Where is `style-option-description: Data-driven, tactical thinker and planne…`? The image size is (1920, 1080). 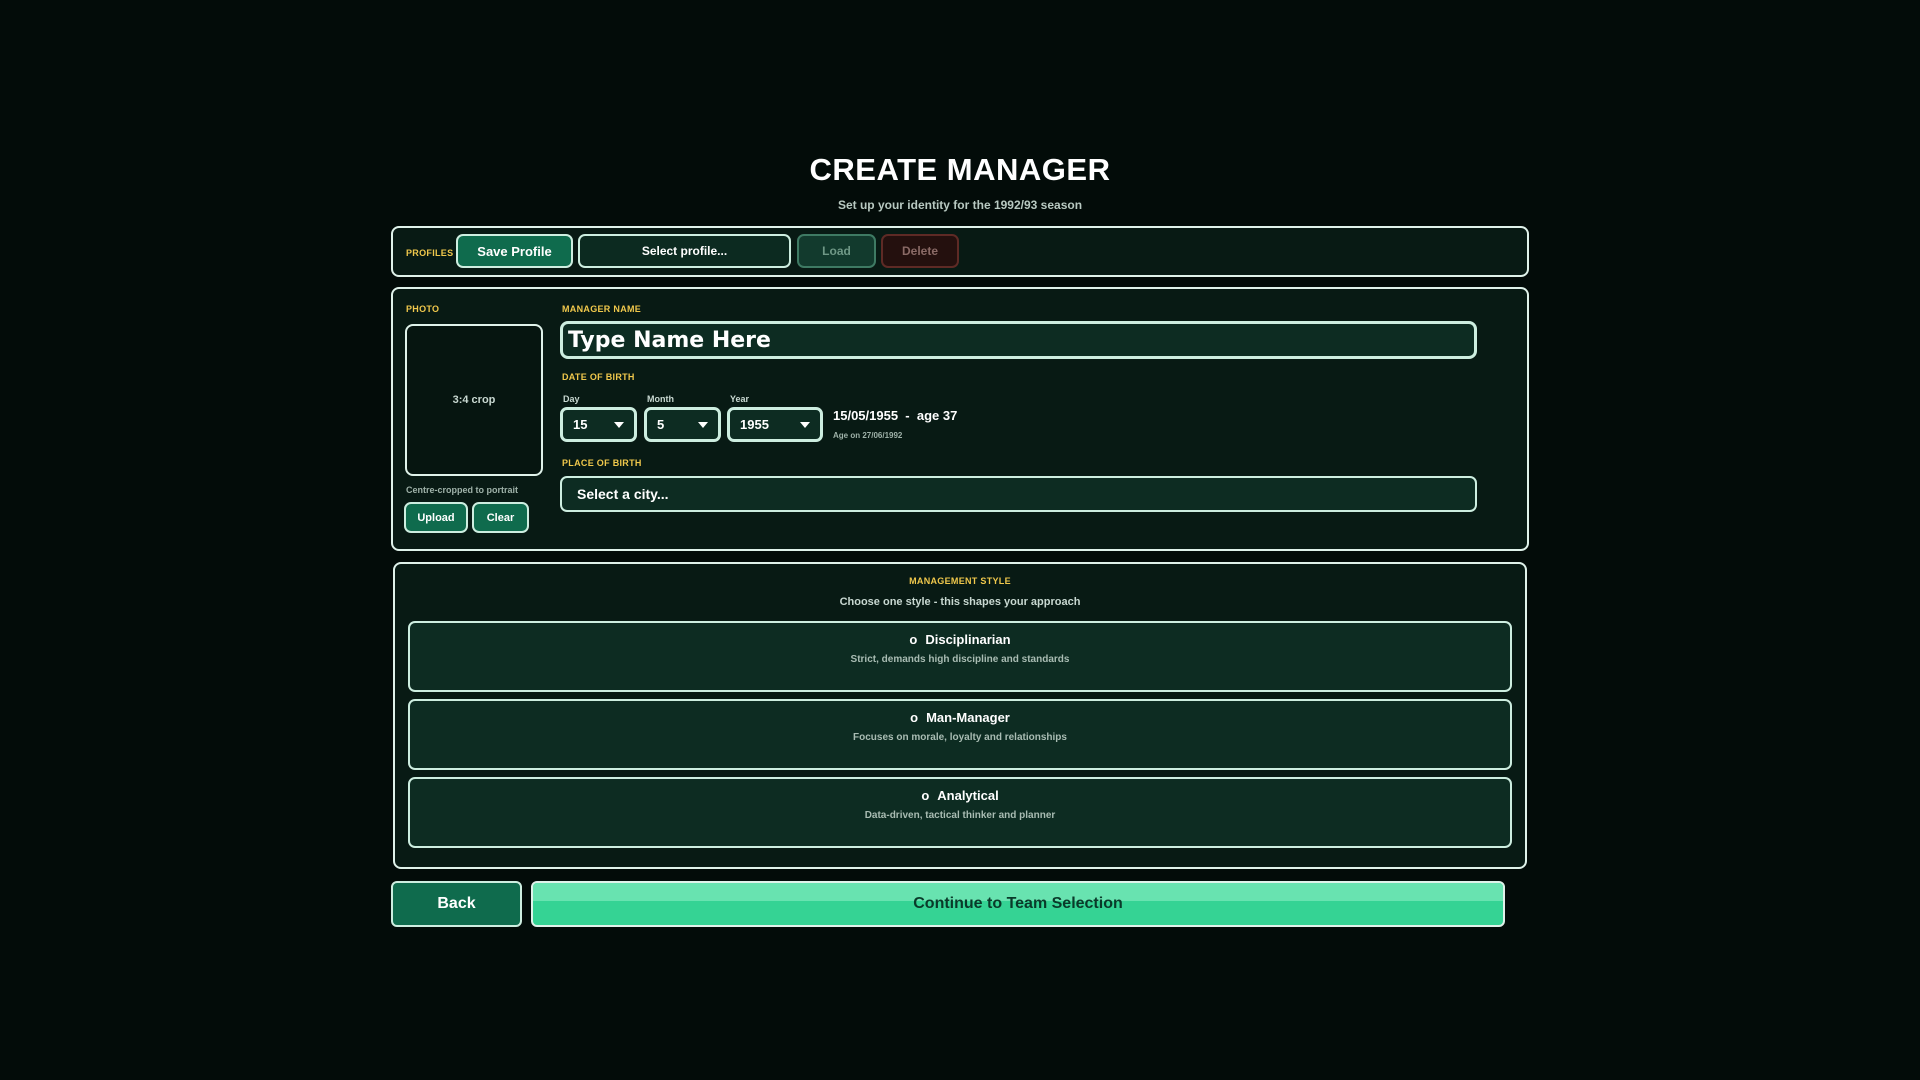 style-option-description: Data-driven, tactical thinker and planne… is located at coordinates (960, 815).